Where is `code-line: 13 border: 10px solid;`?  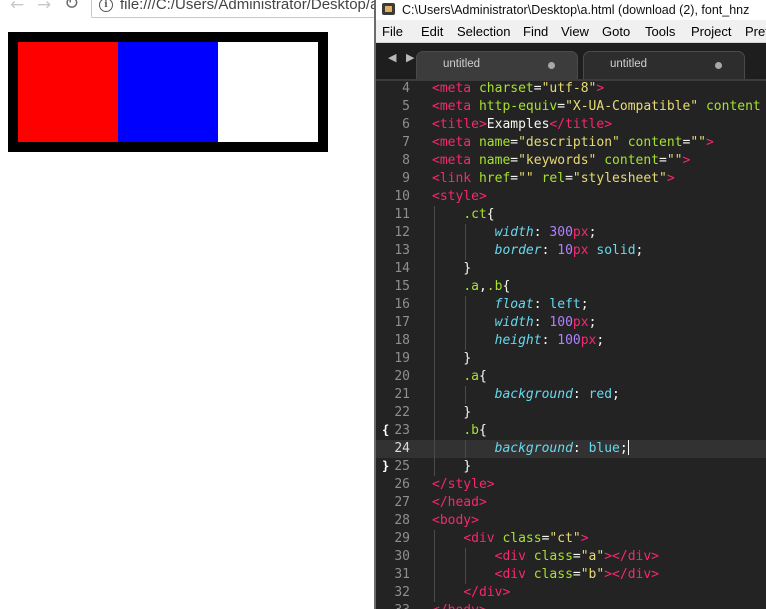
code-line: 13 border: 10px solid; is located at coordinates (571, 251).